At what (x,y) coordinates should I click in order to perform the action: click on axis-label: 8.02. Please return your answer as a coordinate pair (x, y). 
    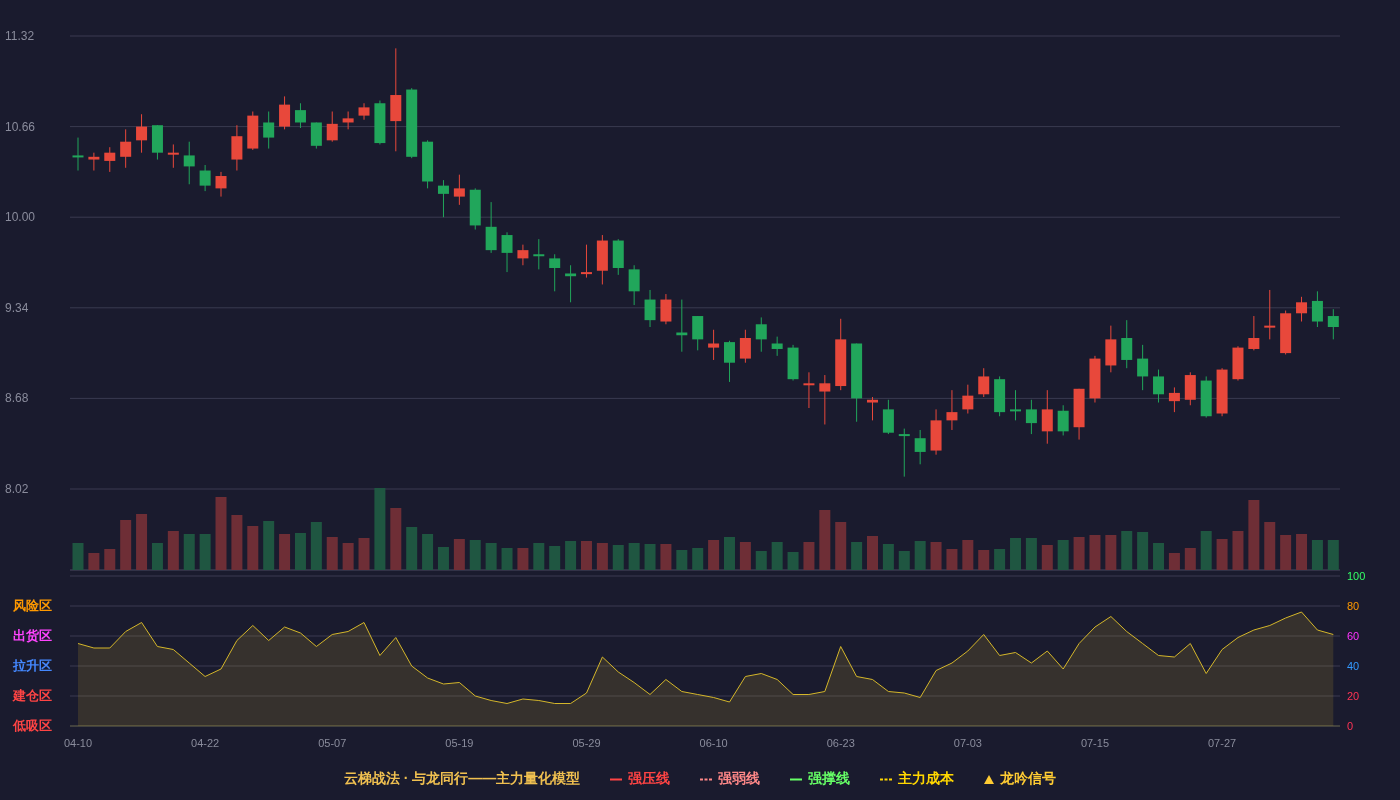
    Looking at the image, I should click on (17, 489).